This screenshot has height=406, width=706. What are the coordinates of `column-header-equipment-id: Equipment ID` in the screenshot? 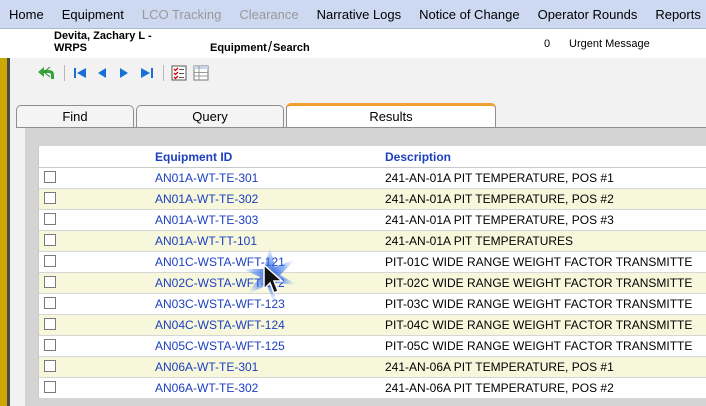 It's located at (193, 157).